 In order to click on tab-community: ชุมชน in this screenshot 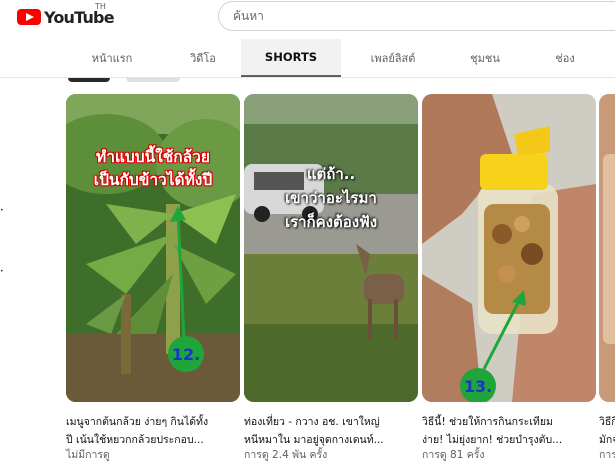, I will do `click(485, 58)`.